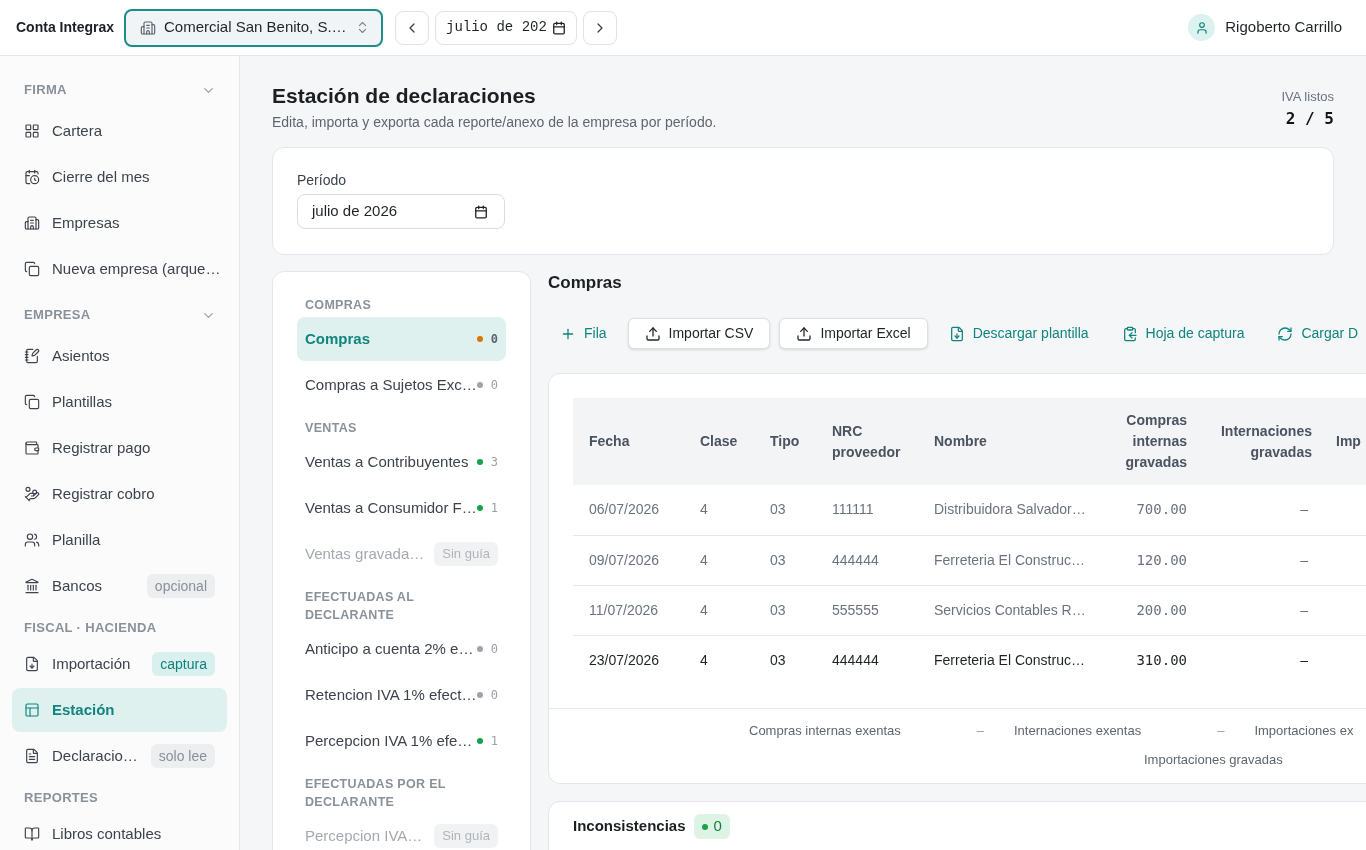 Image resolution: width=1366 pixels, height=850 pixels. Describe the element at coordinates (628, 510) in the screenshot. I see `table-cell: 06/07/2026` at that location.